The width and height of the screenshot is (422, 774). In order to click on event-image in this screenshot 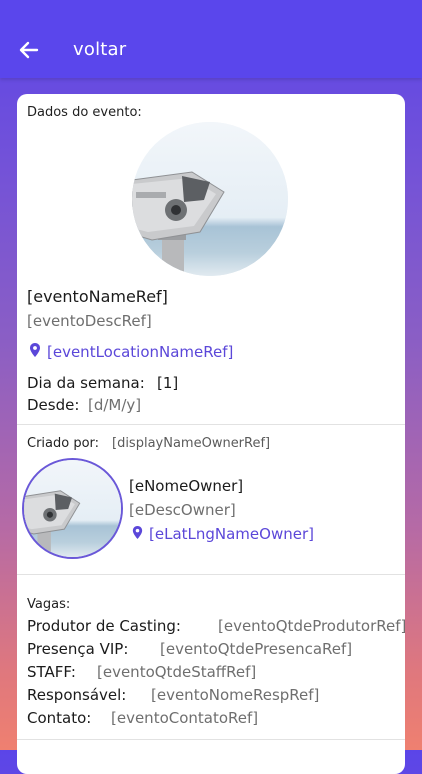, I will do `click(210, 199)`.